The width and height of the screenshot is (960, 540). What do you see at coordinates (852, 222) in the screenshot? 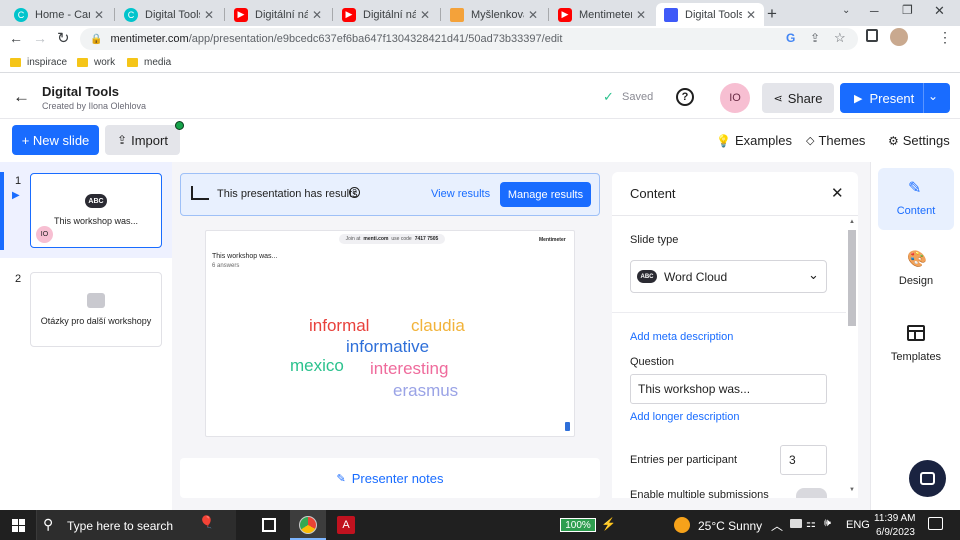
I see `scroll-up-icon: ▲` at bounding box center [852, 222].